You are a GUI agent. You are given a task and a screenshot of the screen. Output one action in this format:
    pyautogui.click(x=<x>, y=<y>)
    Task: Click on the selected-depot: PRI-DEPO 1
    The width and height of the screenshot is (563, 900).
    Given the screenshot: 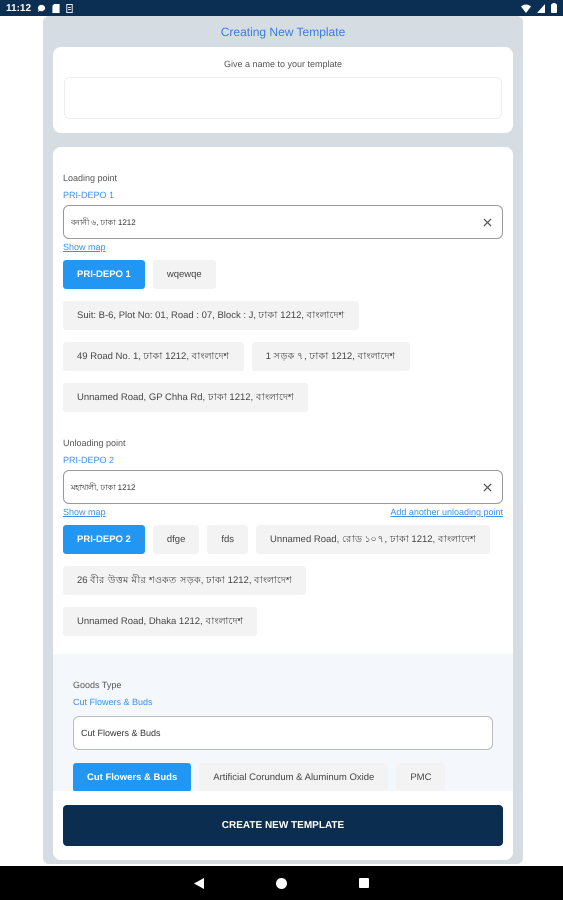 What is the action you would take?
    pyautogui.click(x=89, y=195)
    